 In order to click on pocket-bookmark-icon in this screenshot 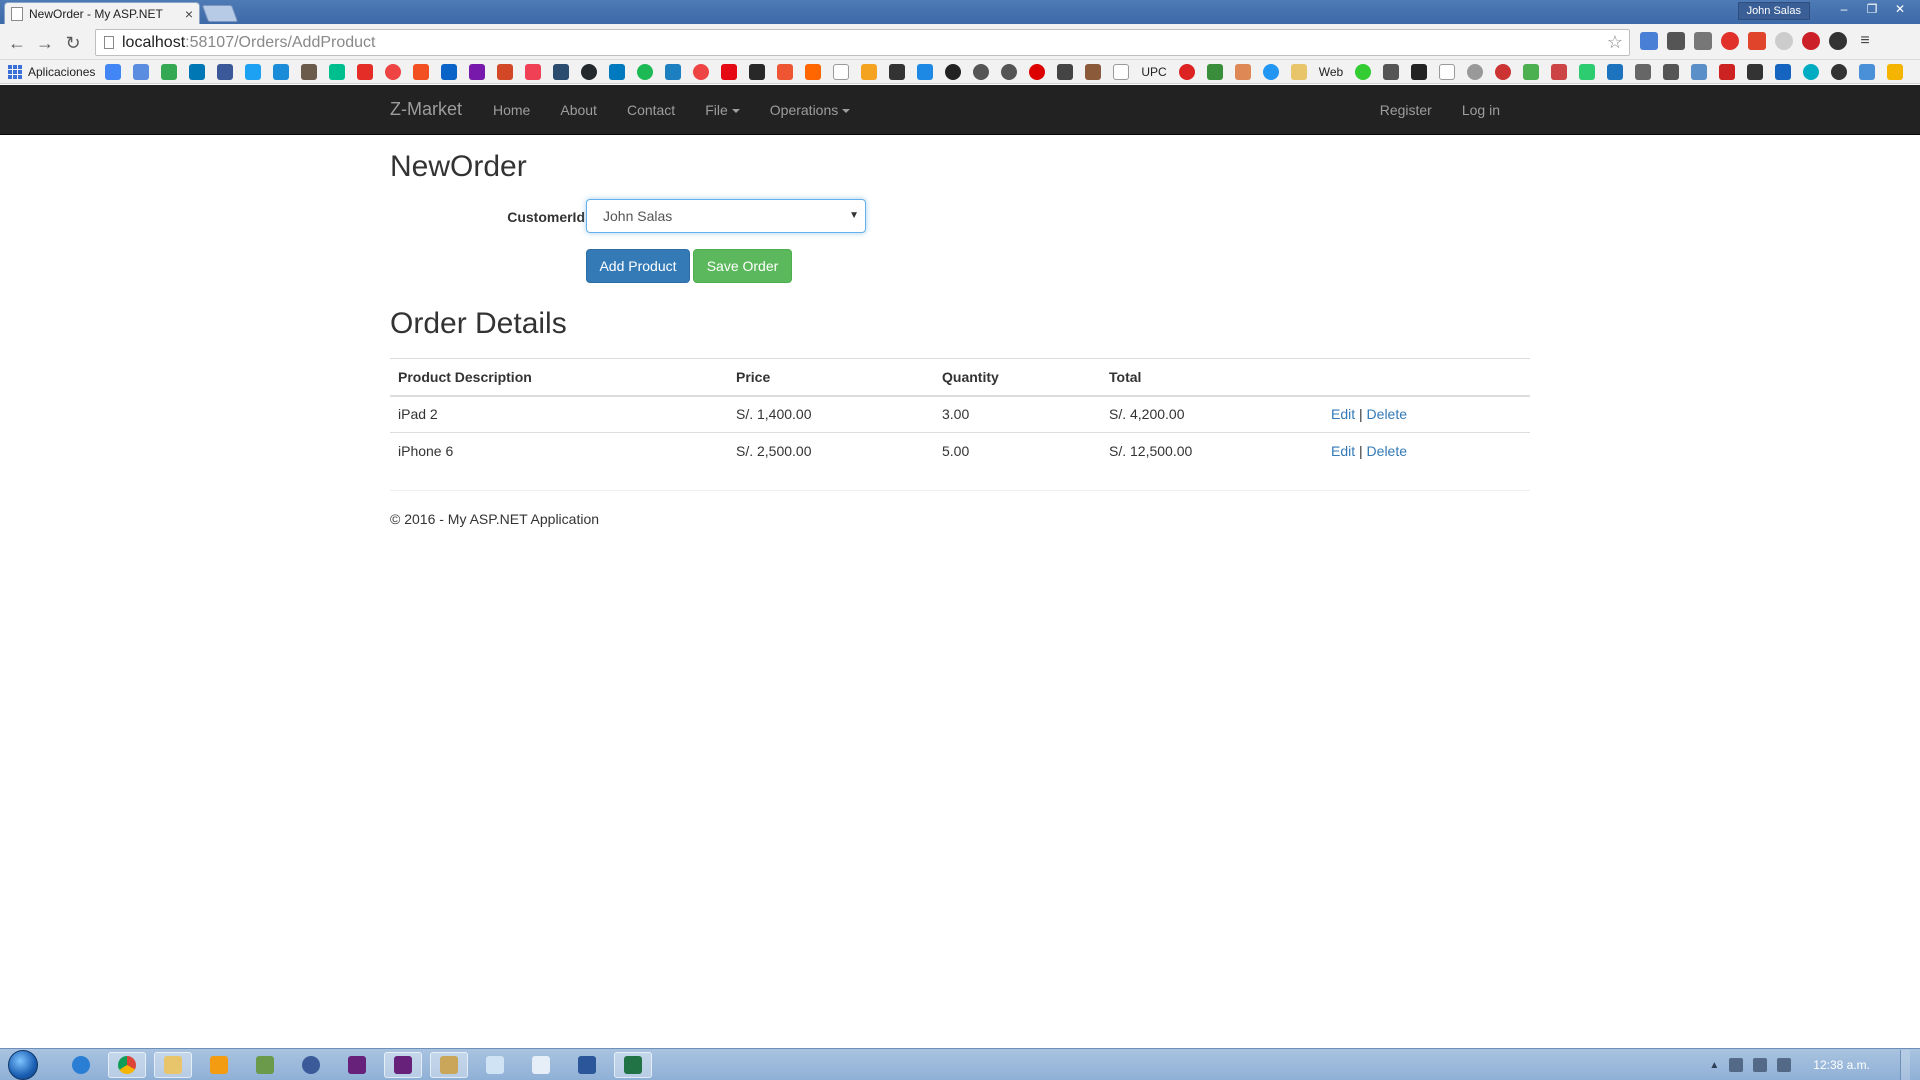, I will do `click(533, 71)`.